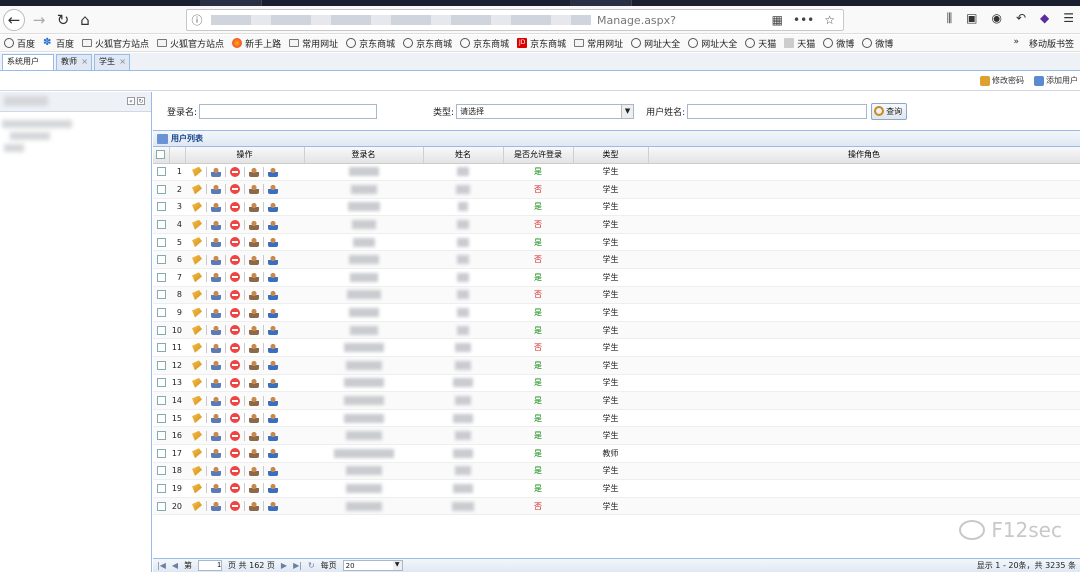 The height and width of the screenshot is (572, 1080). Describe the element at coordinates (175, 565) in the screenshot. I see `previous-page-icon: ◀` at that location.